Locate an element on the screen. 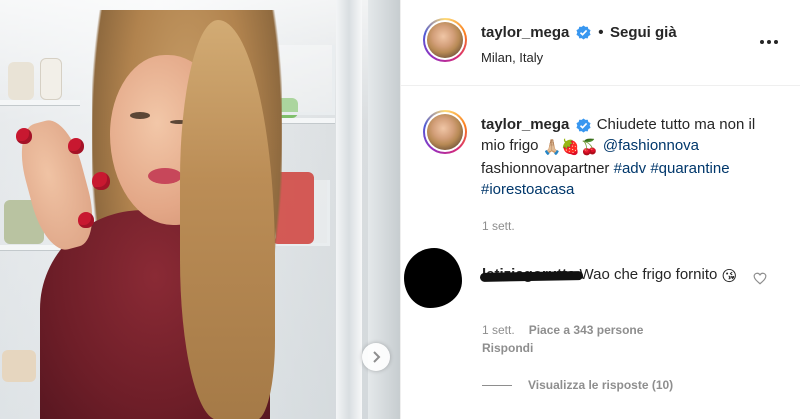  more-options-button is located at coordinates (769, 42).